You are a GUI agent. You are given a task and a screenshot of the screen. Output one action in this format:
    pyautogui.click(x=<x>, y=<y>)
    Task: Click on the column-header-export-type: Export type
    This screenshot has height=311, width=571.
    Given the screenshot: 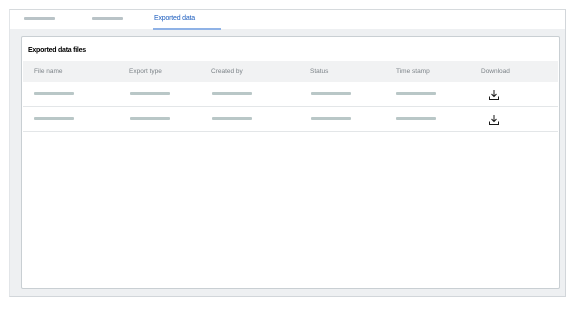 What is the action you would take?
    pyautogui.click(x=145, y=71)
    